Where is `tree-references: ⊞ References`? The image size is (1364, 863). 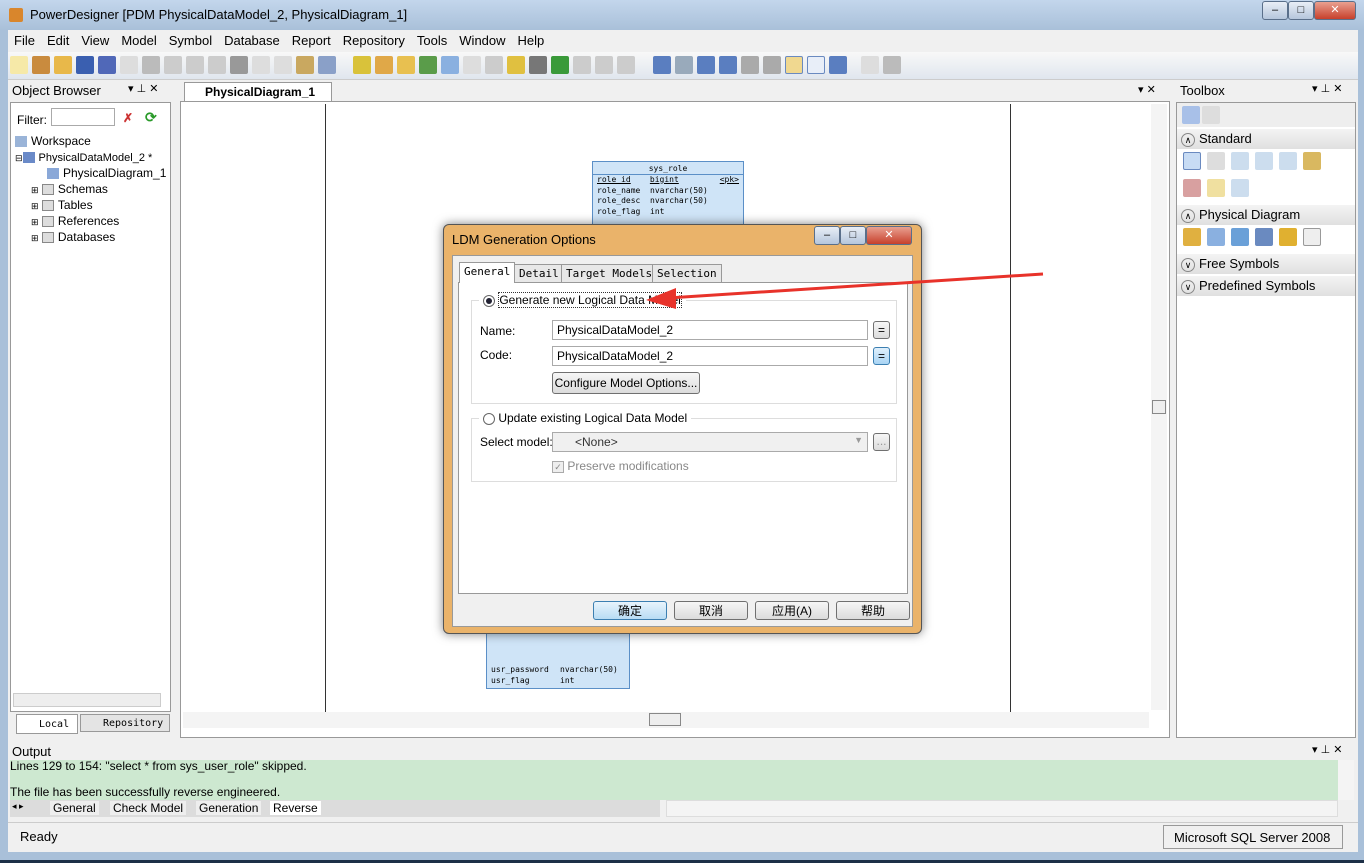 tree-references: ⊞ References is located at coordinates (90, 221).